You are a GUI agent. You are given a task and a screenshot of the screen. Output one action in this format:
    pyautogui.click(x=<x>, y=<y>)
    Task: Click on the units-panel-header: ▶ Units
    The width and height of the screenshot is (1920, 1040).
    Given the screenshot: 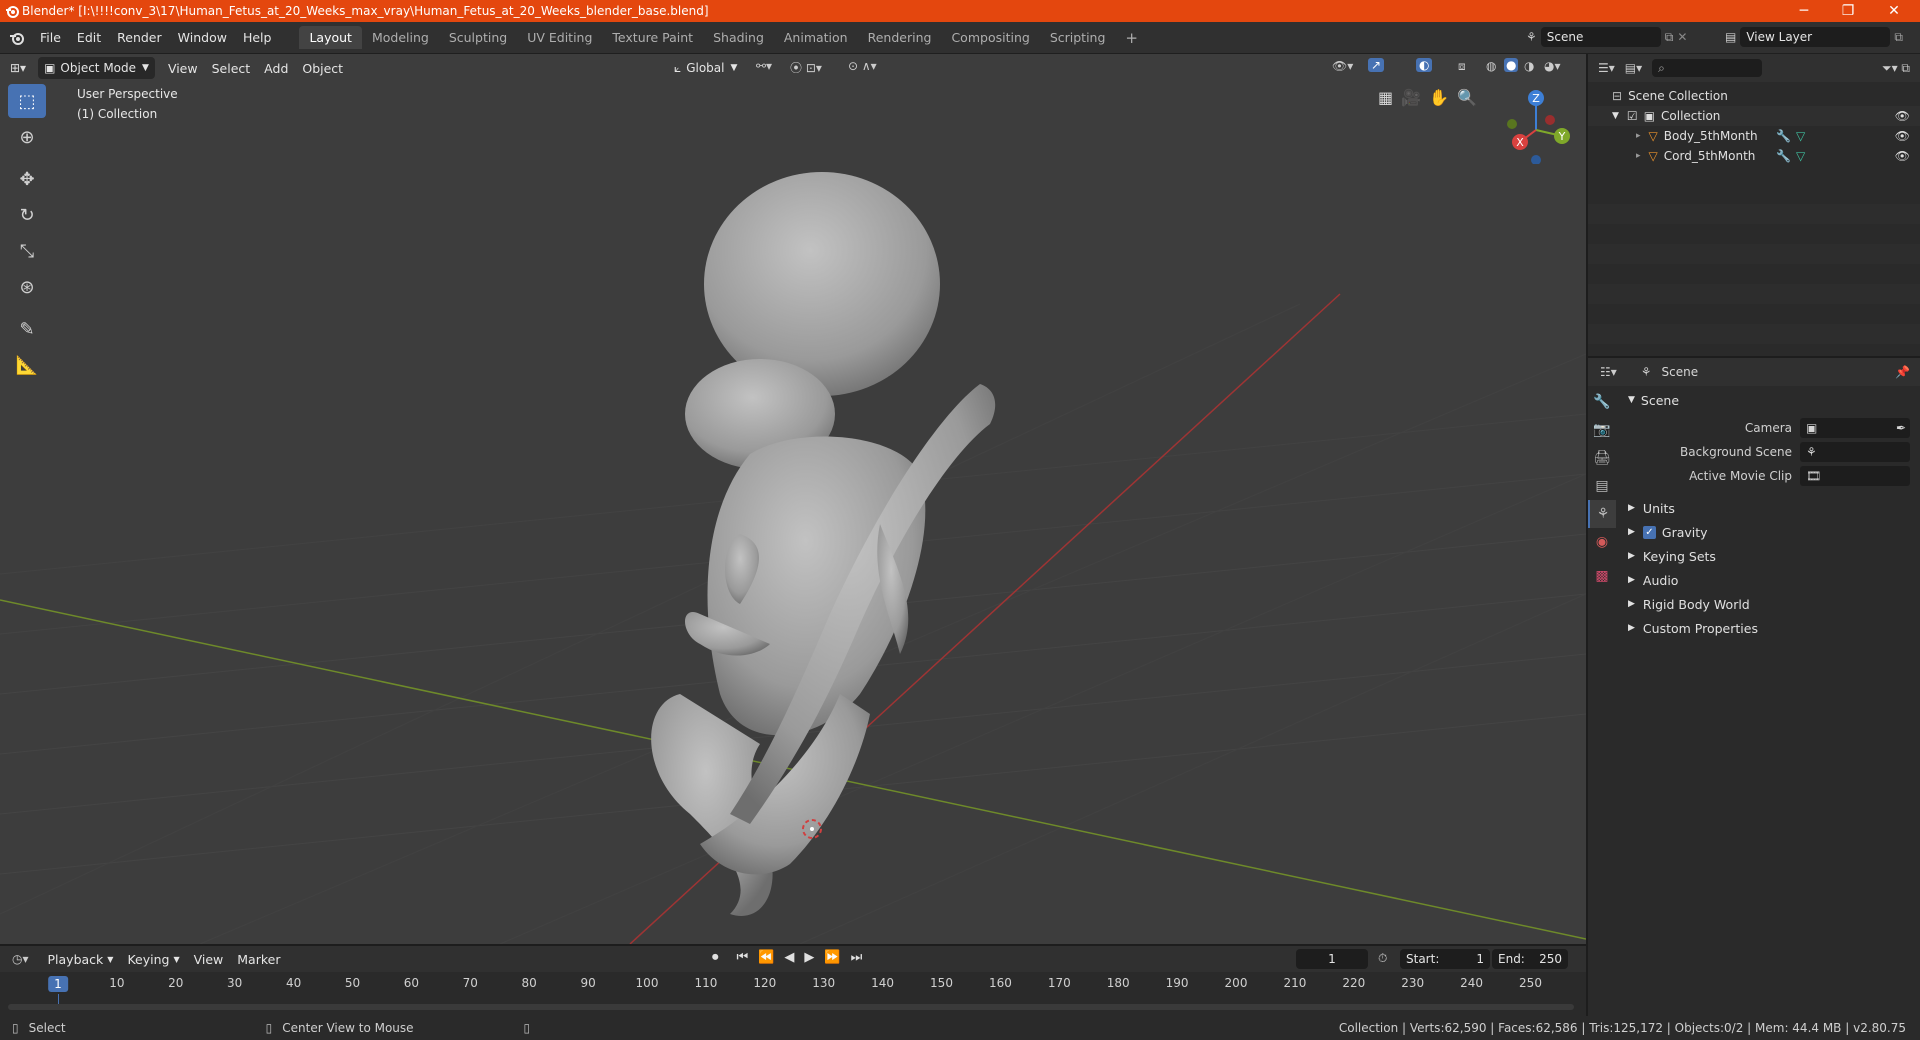 What is the action you would take?
    pyautogui.click(x=1770, y=508)
    